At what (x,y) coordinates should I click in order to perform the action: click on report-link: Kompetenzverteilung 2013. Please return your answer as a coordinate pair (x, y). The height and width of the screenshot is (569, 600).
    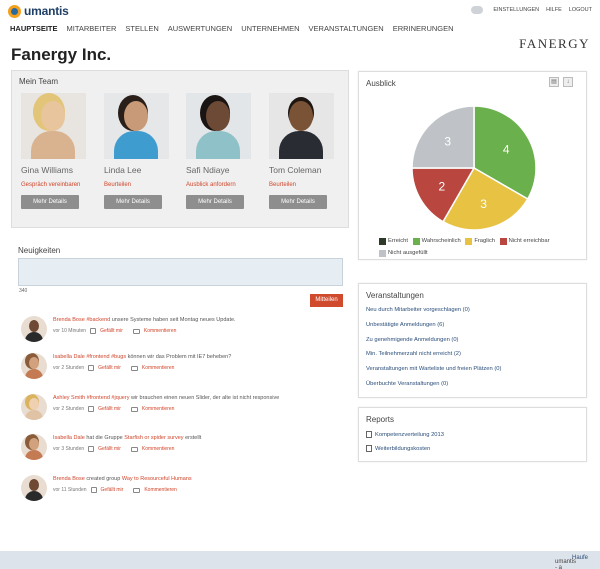
    Looking at the image, I should click on (405, 434).